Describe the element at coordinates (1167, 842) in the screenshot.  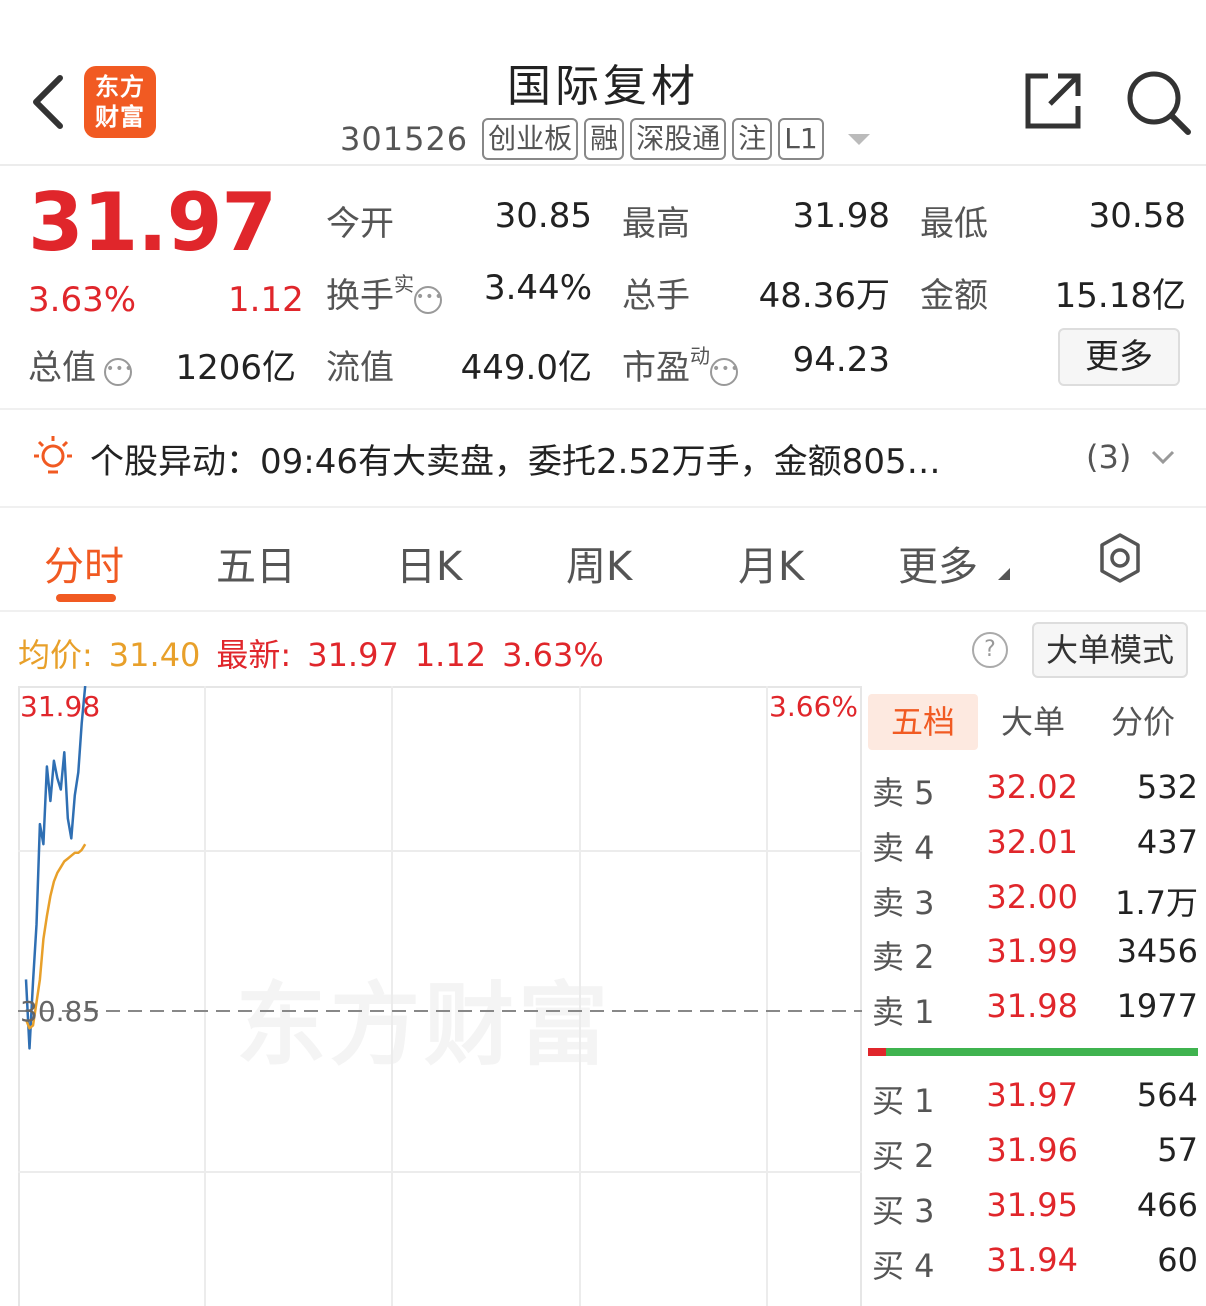
I see `ask-volume: 437` at that location.